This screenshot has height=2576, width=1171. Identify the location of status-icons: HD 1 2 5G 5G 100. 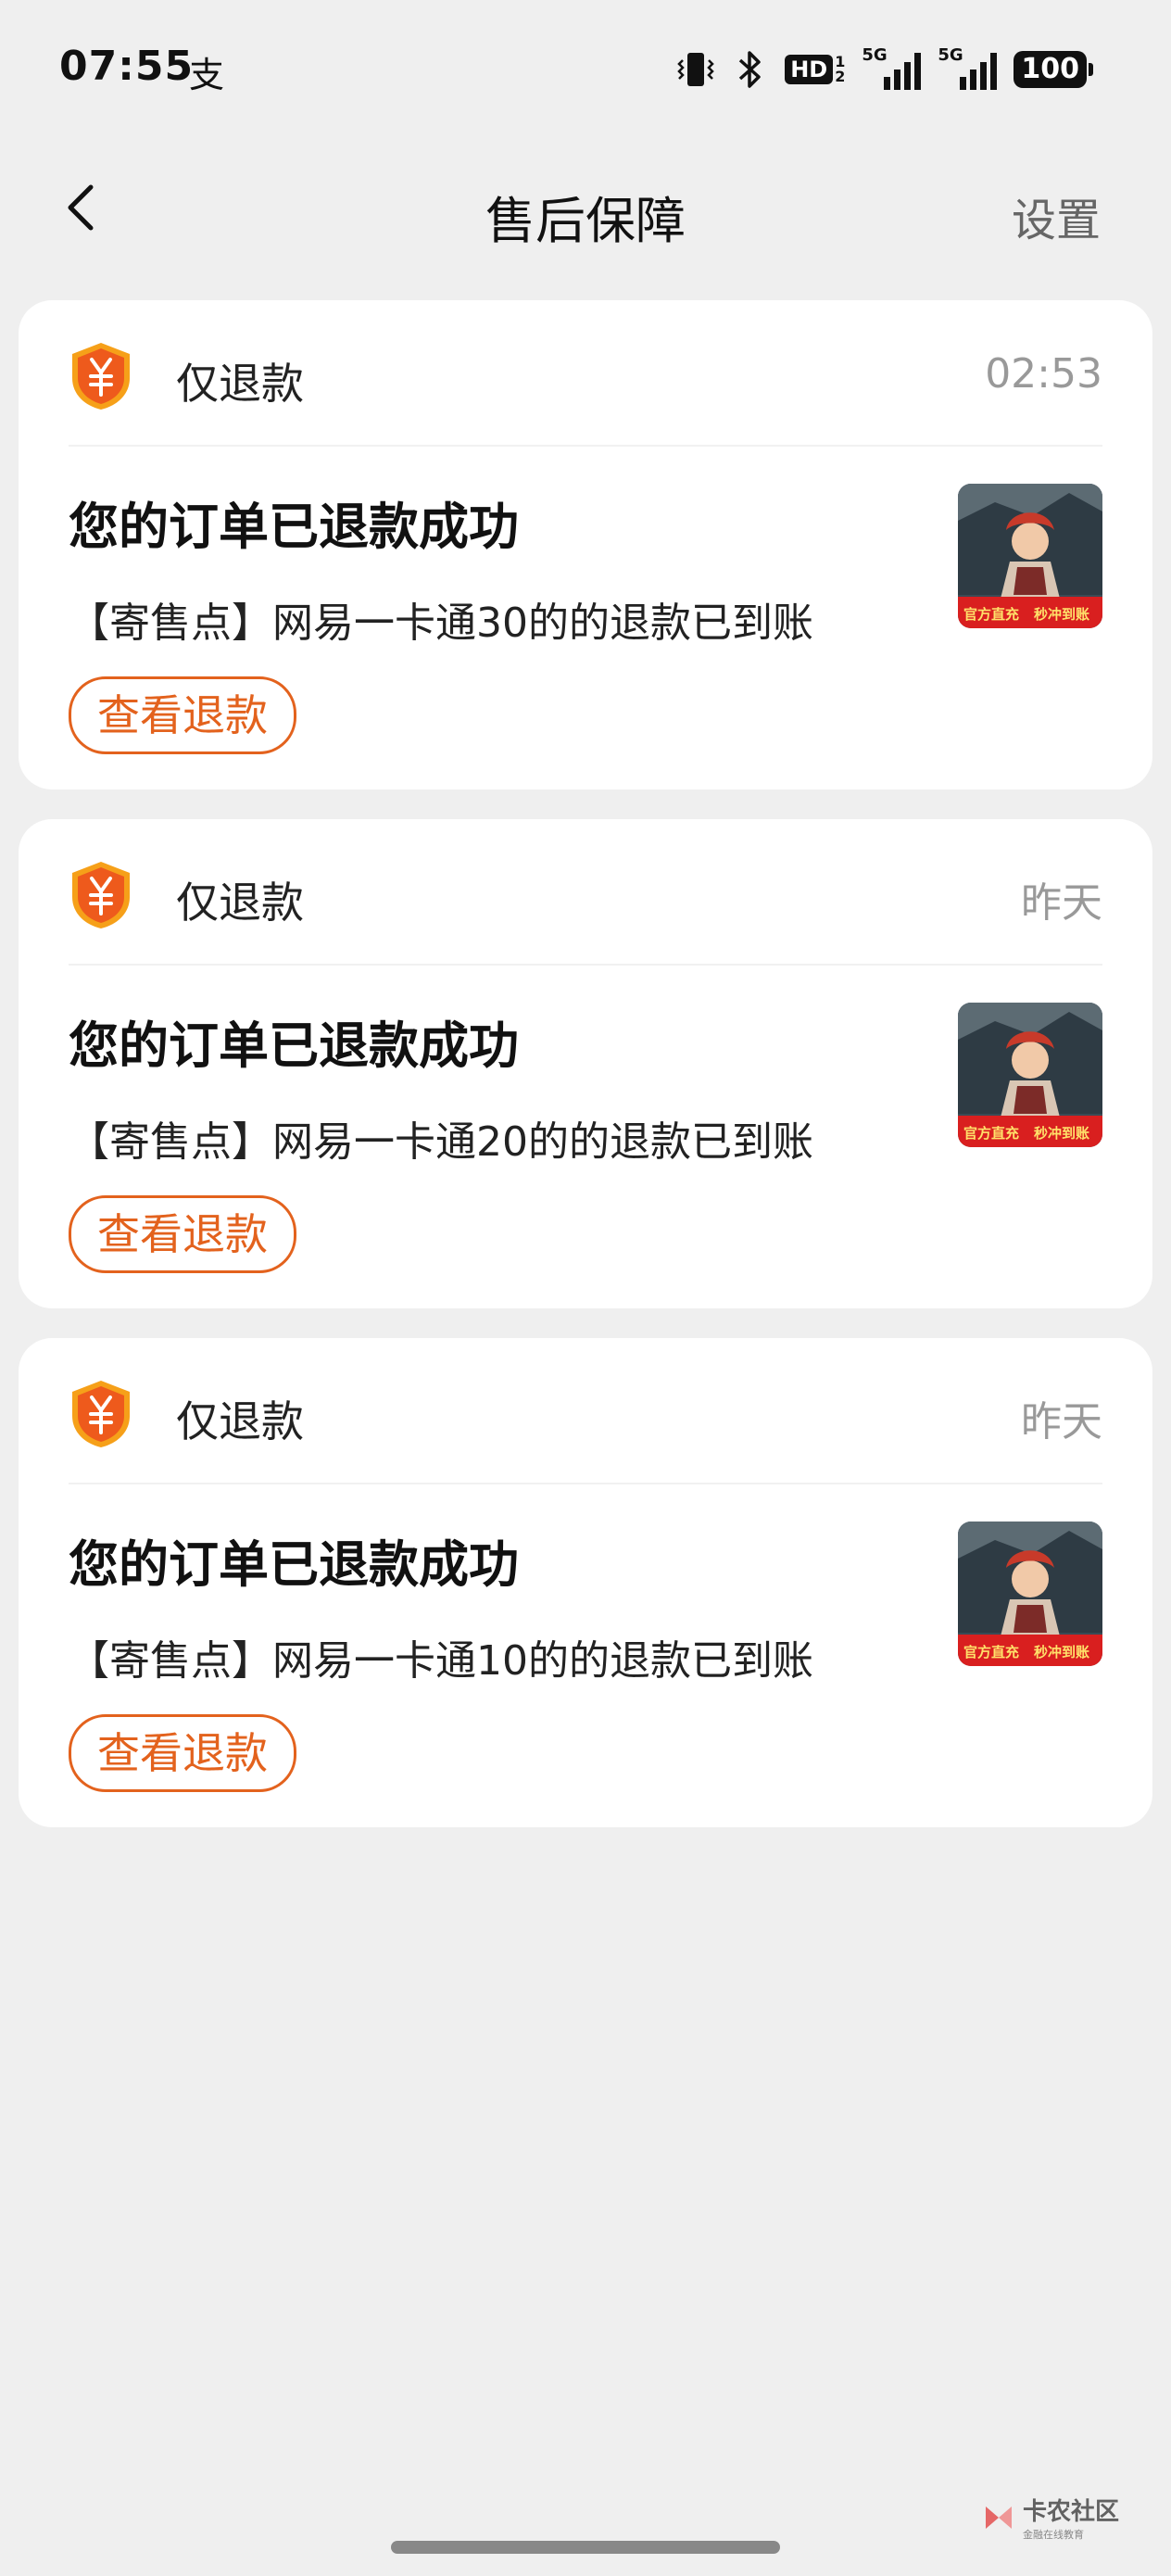
(885, 69).